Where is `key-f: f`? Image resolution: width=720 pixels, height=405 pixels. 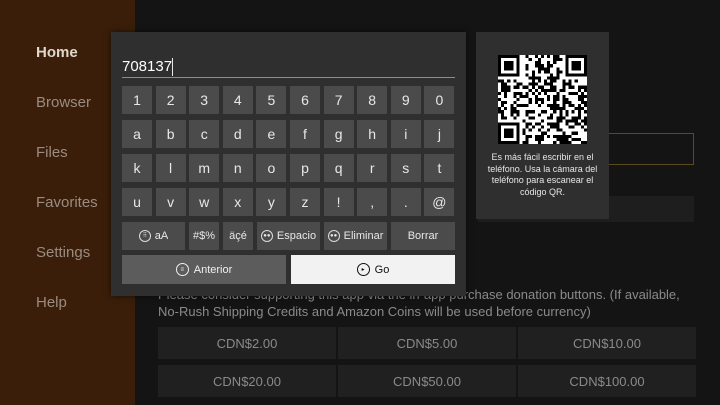 key-f: f is located at coordinates (305, 134).